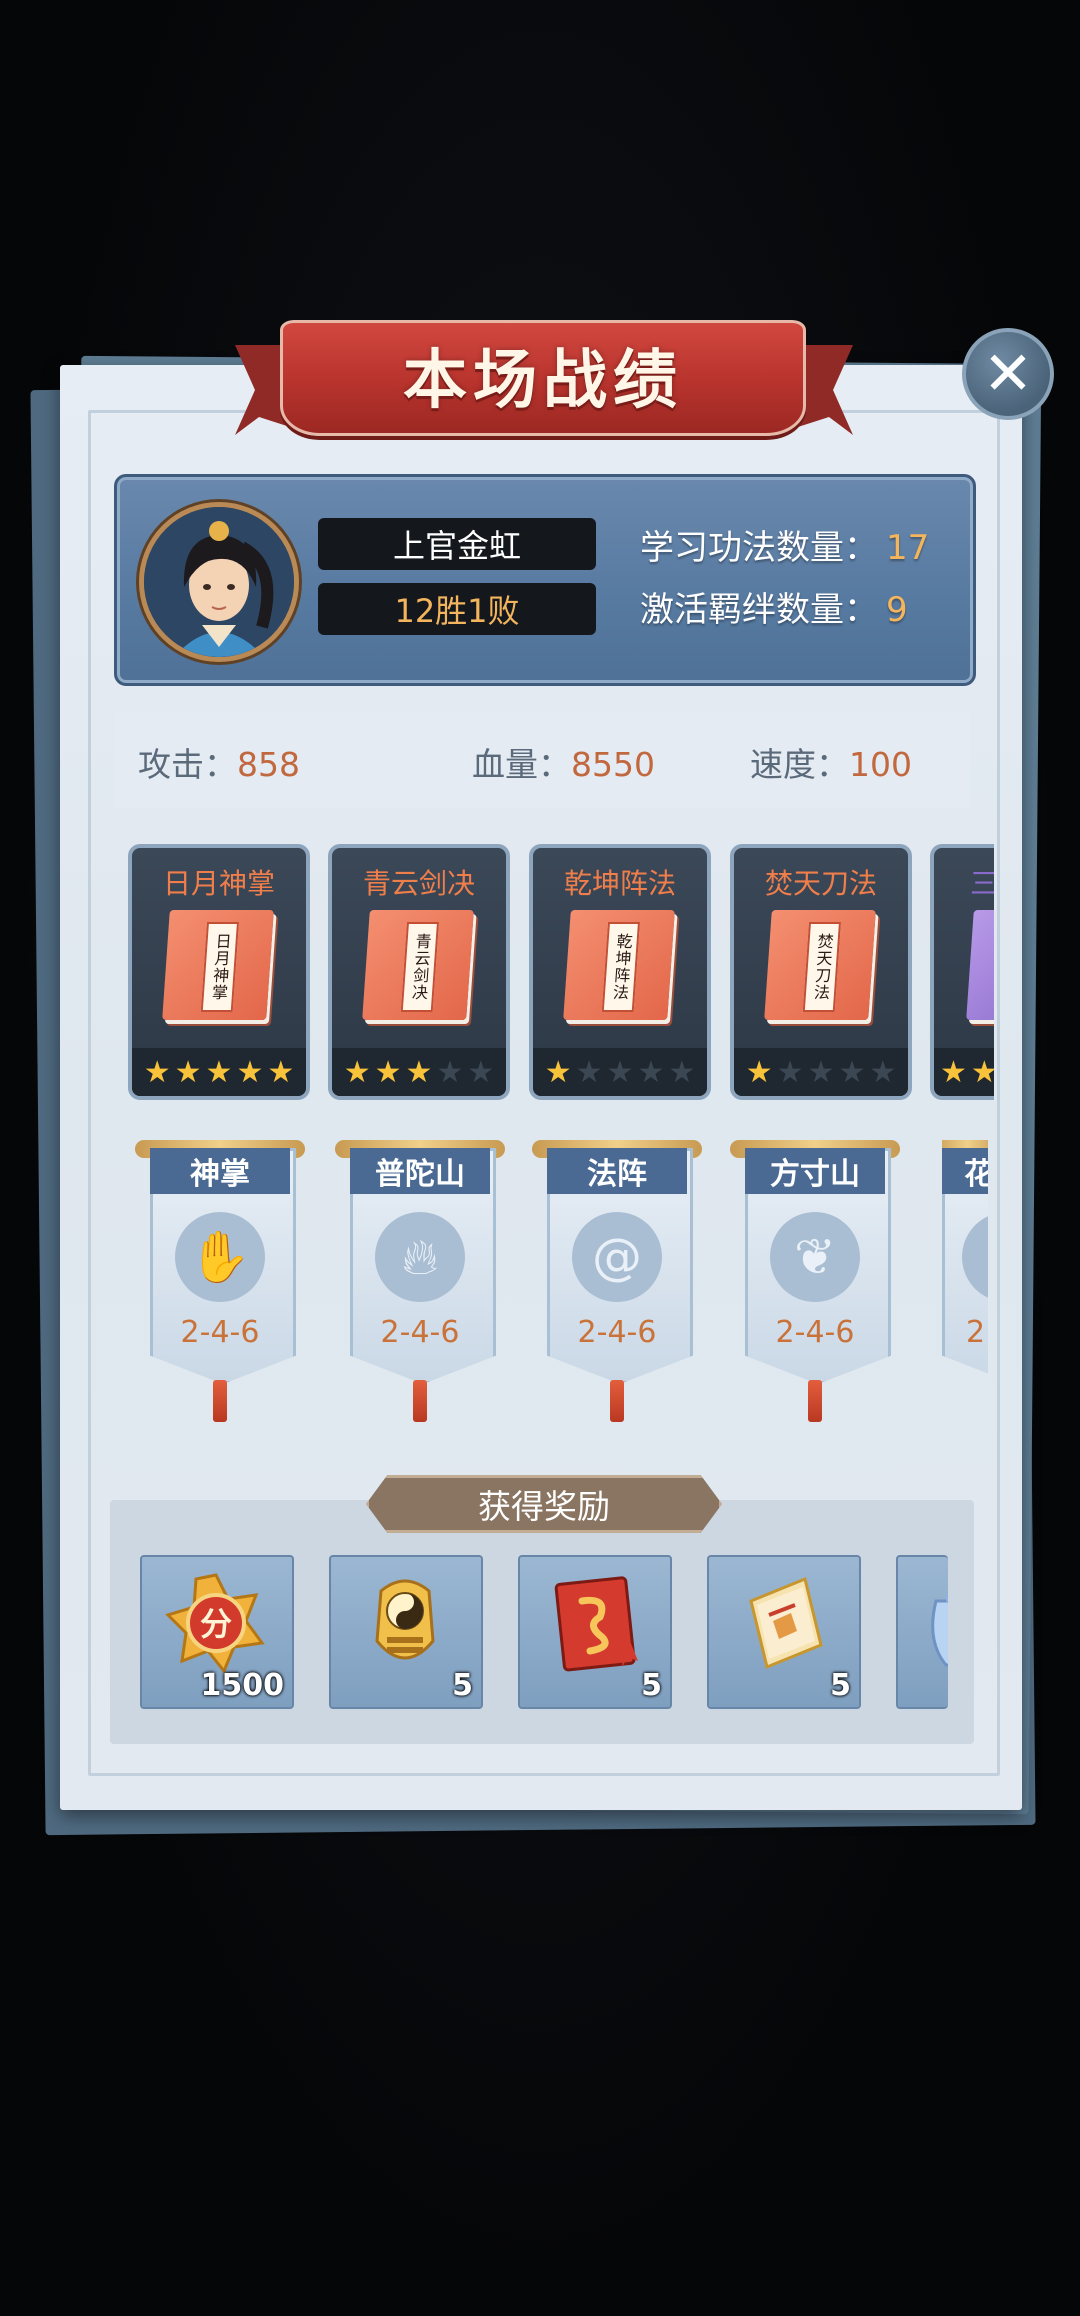 Image resolution: width=1080 pixels, height=2316 pixels. Describe the element at coordinates (187, 764) in the screenshot. I see `attr-label: 攻击：` at that location.